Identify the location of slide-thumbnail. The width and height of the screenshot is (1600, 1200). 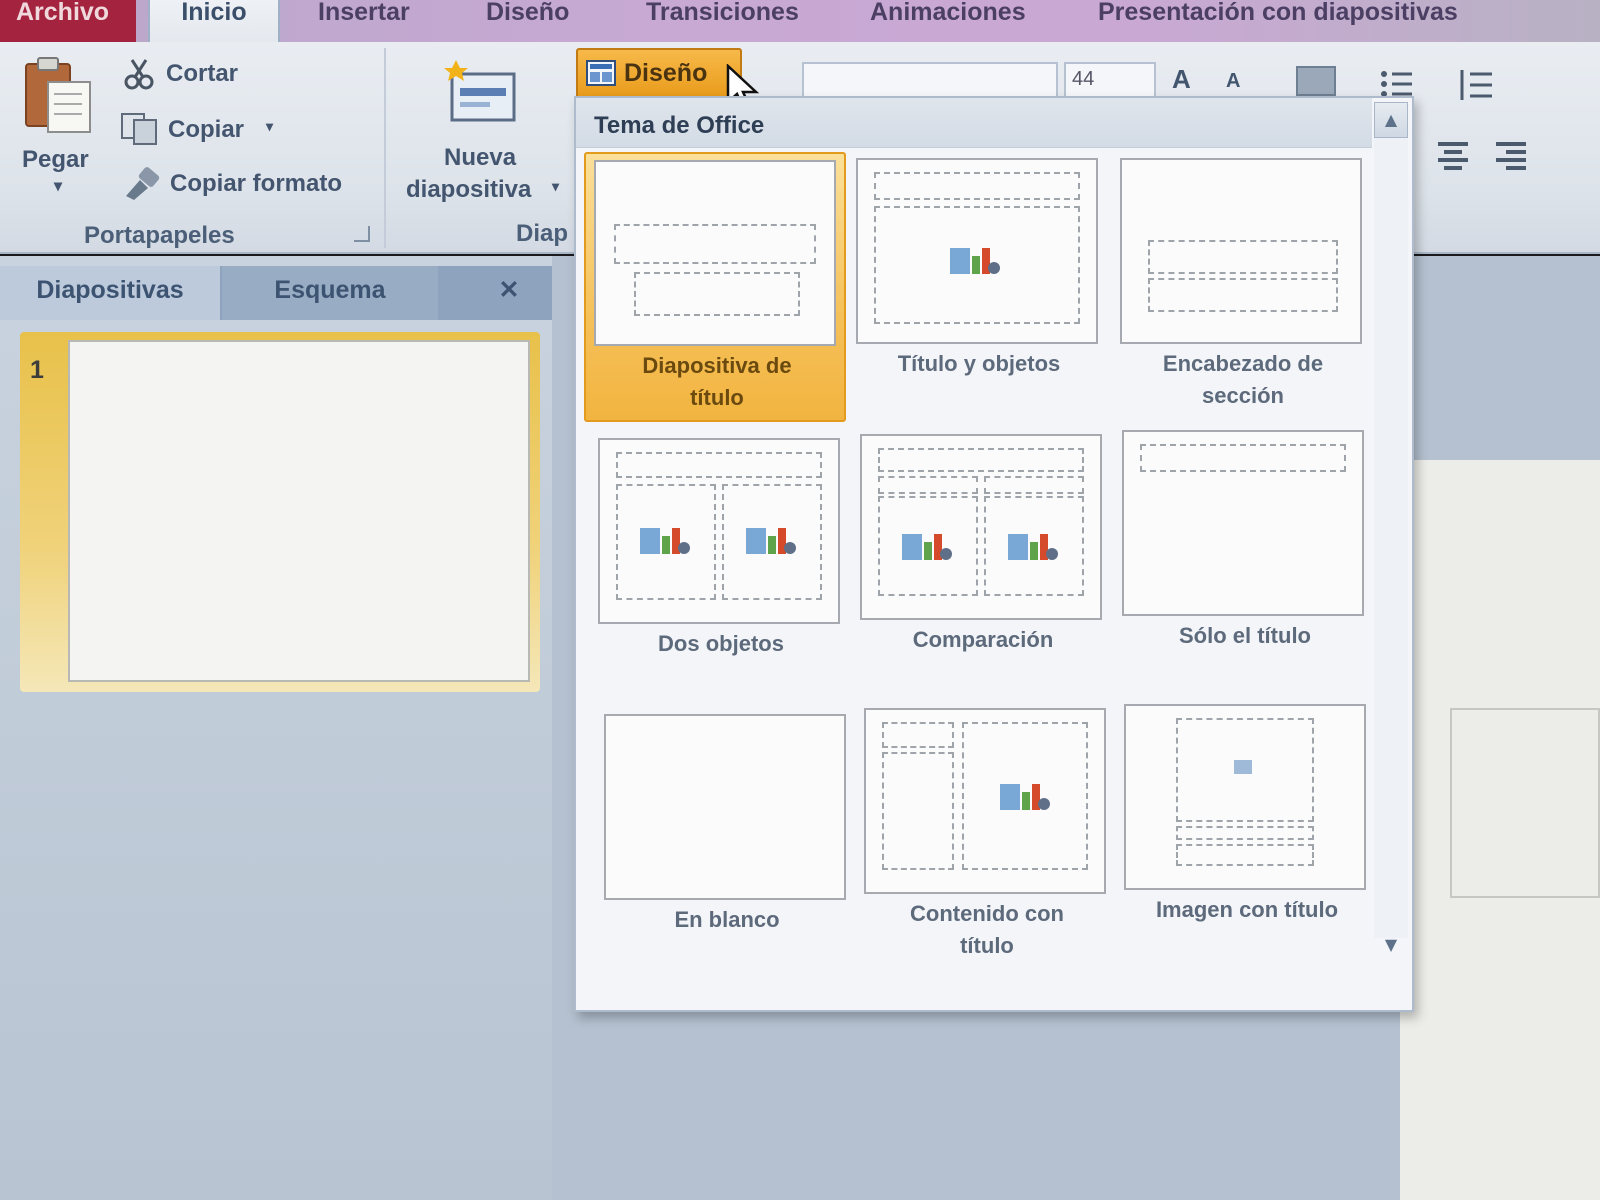
(299, 511).